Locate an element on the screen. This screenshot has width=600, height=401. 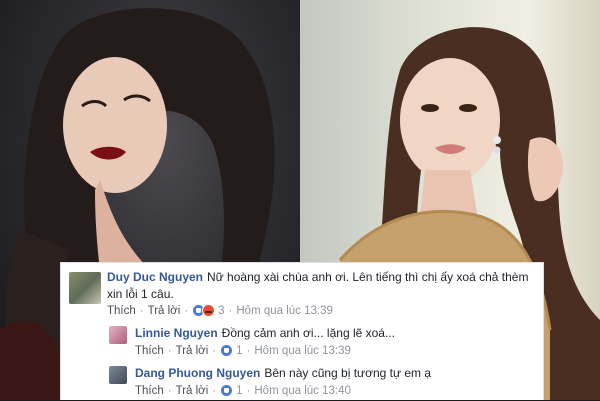
comment-actions: Thích · Trả lời · 1 · Hôm qua lúc 13:40 is located at coordinates (243, 390).